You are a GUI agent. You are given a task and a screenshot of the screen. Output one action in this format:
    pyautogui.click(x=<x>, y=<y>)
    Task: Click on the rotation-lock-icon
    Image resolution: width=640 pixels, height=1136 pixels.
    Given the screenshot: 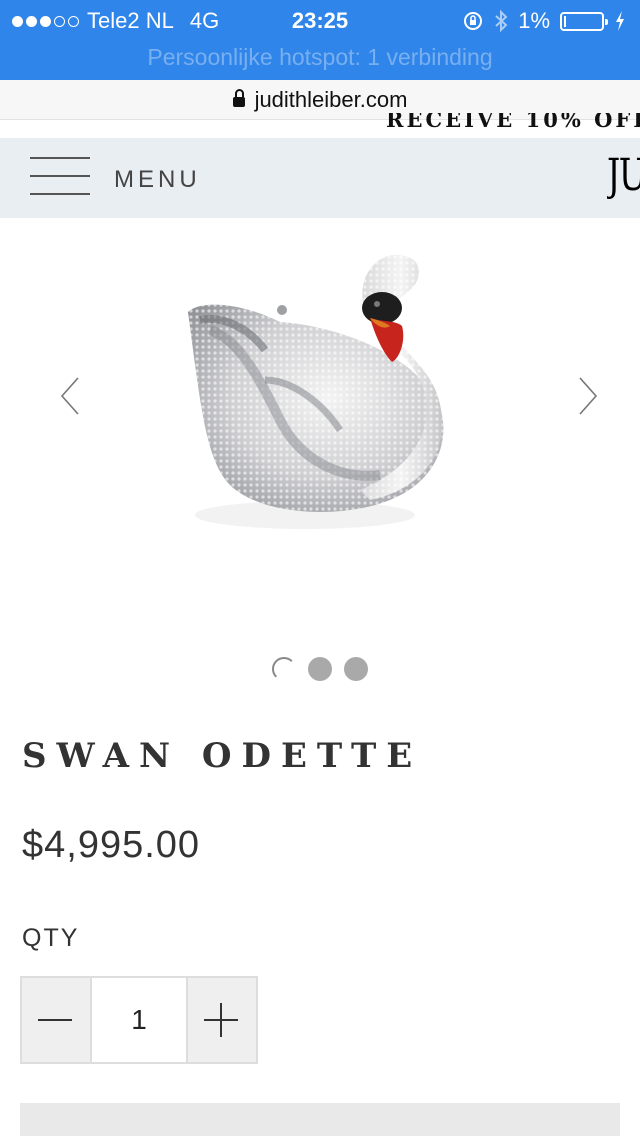 What is the action you would take?
    pyautogui.click(x=473, y=21)
    